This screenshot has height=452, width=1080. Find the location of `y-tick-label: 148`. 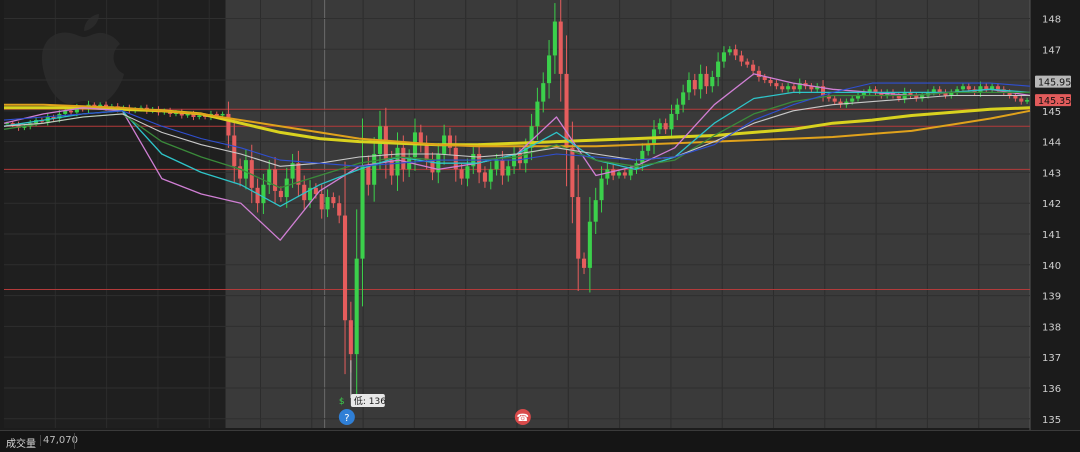

y-tick-label: 148 is located at coordinates (1051, 19).